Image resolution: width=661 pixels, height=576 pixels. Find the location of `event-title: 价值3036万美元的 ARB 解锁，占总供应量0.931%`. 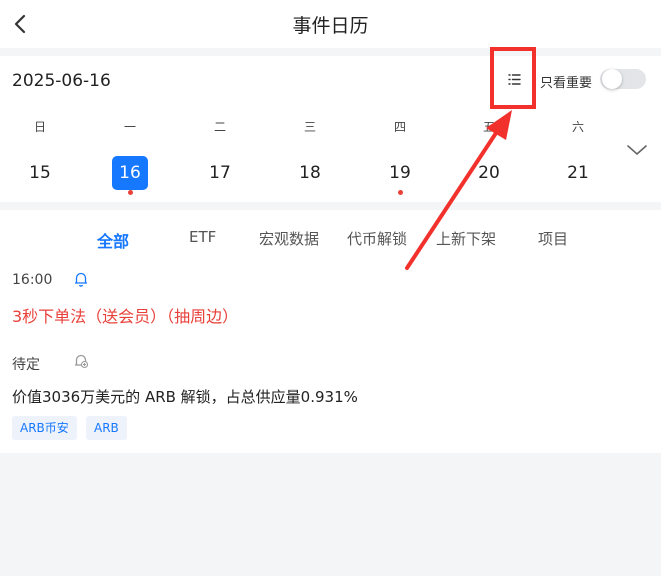

event-title: 价值3036万美元的 ARB 解锁，占总供应量0.931% is located at coordinates (185, 396).